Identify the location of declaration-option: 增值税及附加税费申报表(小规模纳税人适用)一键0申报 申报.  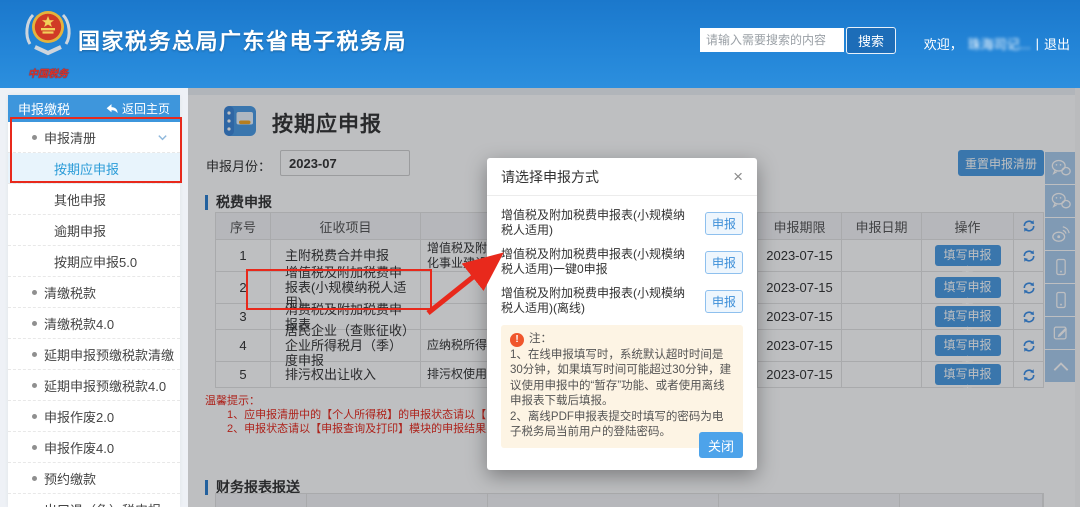
(622, 262).